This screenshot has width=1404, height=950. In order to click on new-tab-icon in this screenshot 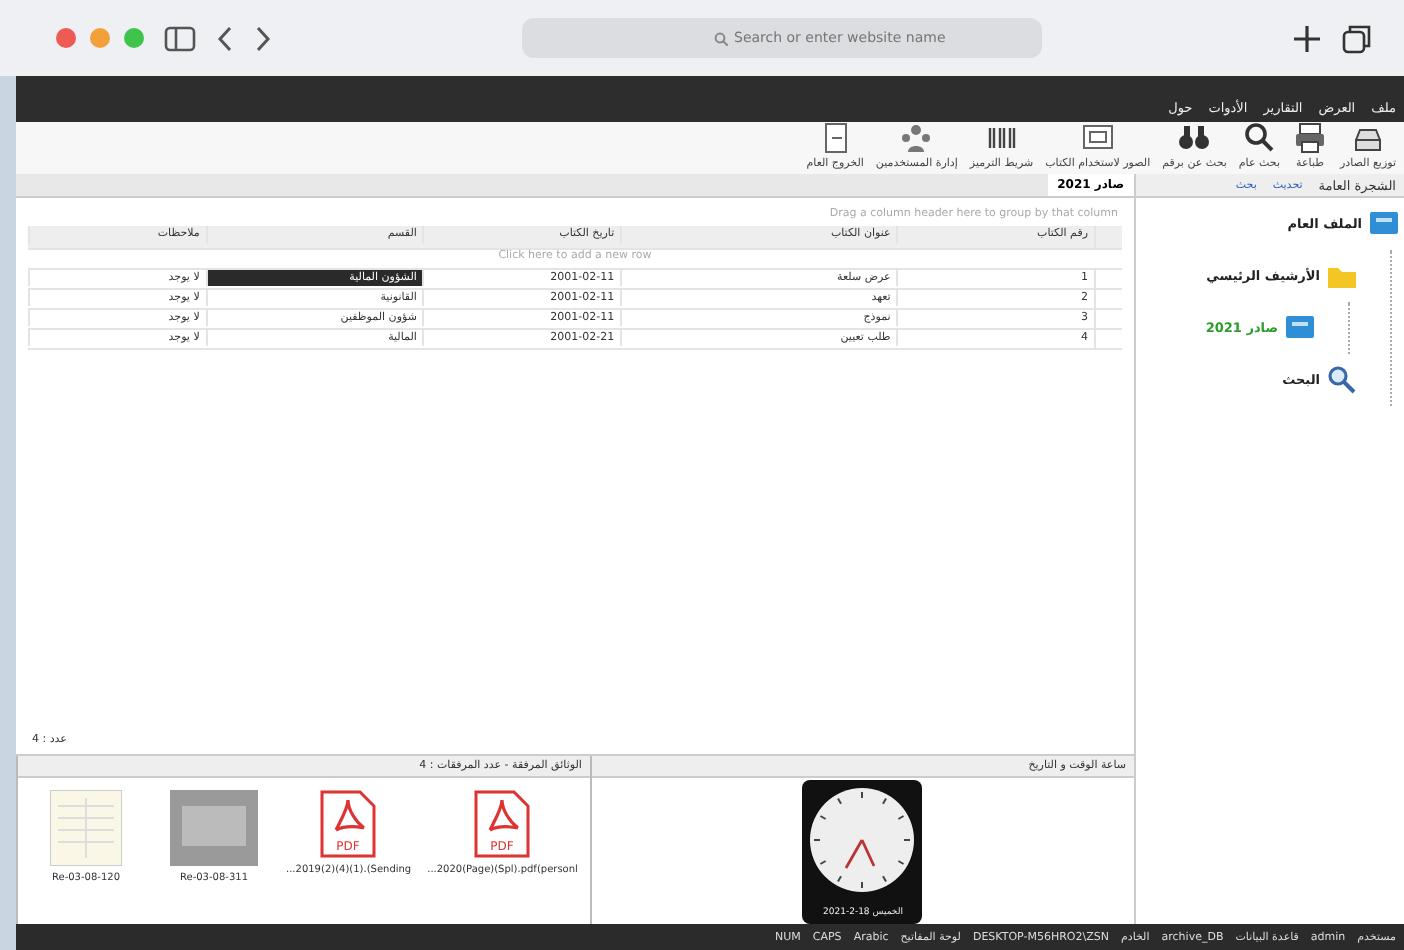, I will do `click(1307, 38)`.